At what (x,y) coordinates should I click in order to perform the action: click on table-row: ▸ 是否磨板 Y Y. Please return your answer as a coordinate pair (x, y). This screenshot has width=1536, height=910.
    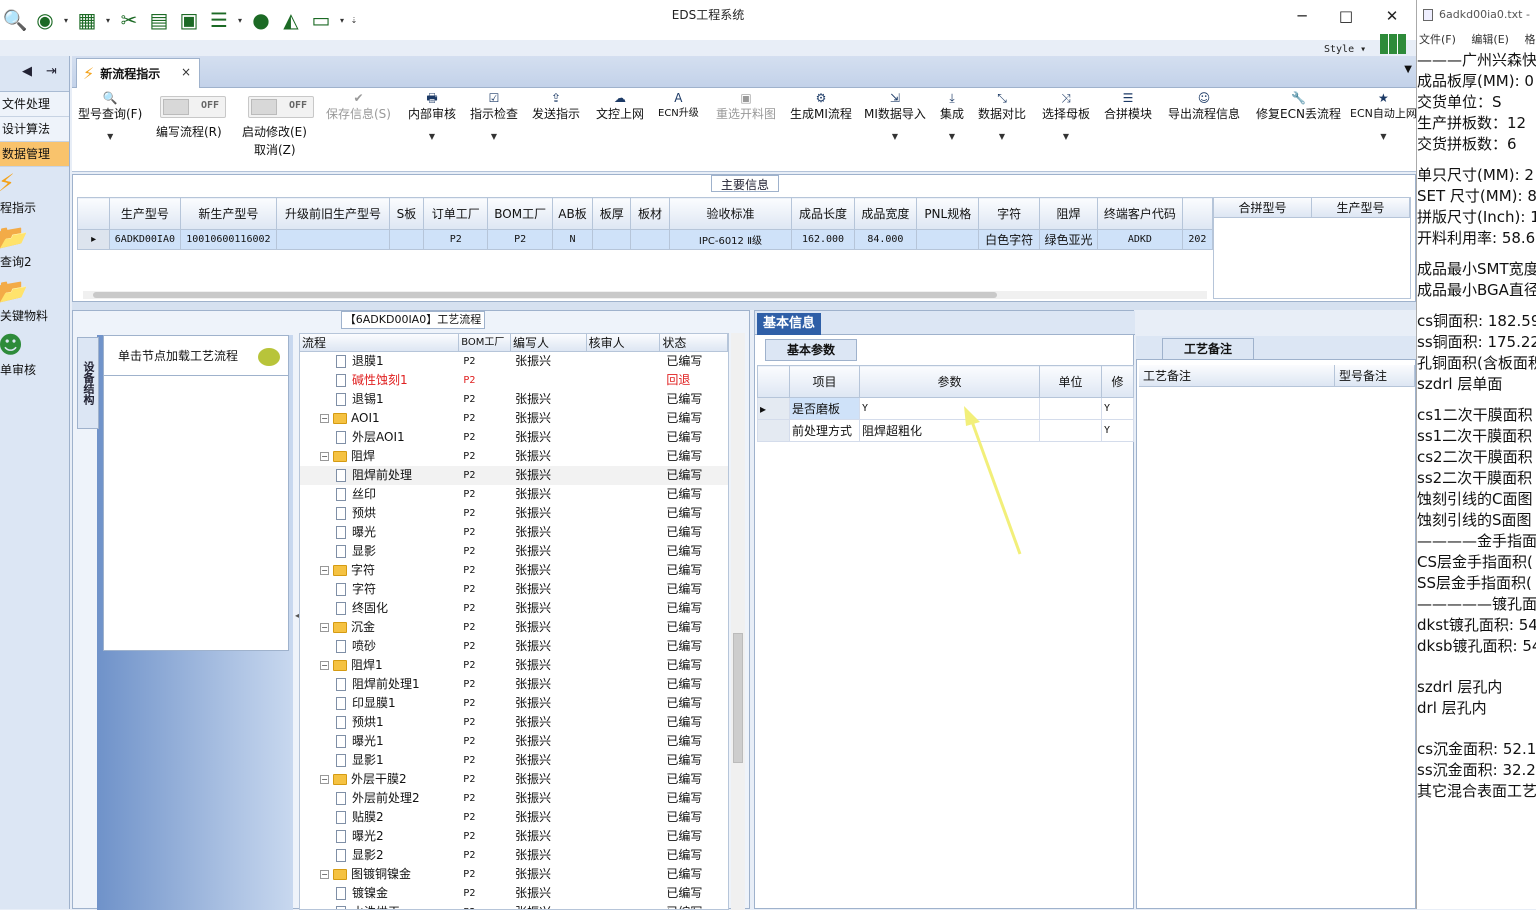
    Looking at the image, I should click on (945, 408).